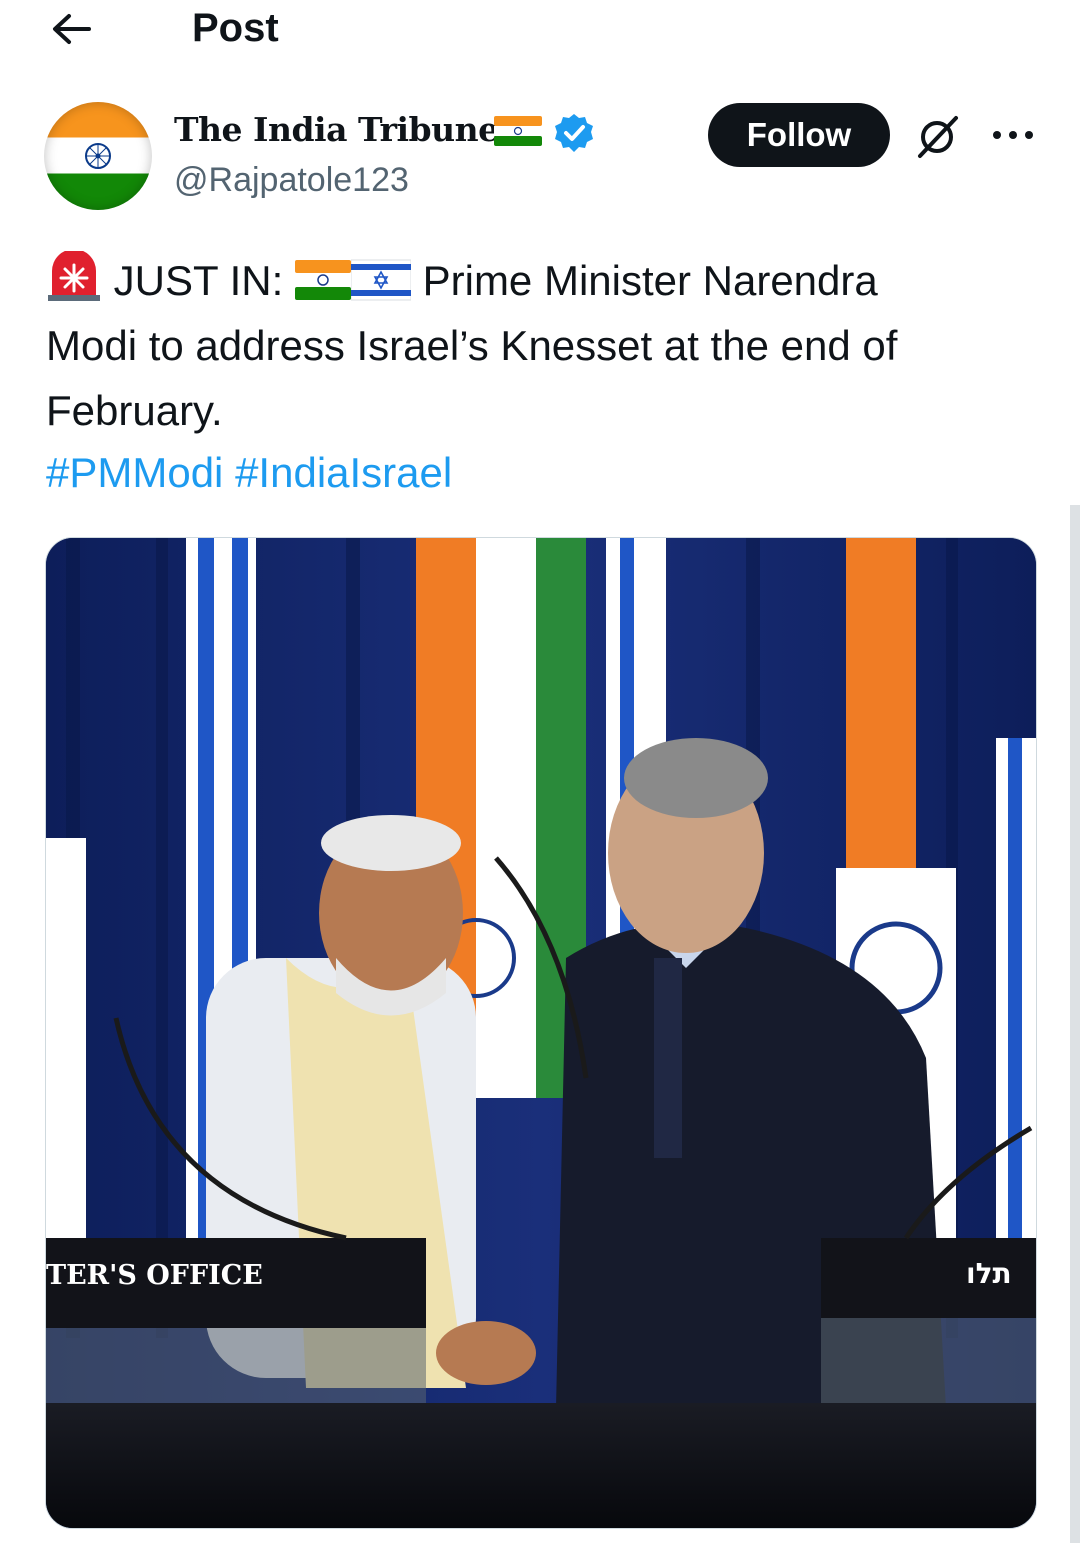  I want to click on follow-button: Follow, so click(799, 135).